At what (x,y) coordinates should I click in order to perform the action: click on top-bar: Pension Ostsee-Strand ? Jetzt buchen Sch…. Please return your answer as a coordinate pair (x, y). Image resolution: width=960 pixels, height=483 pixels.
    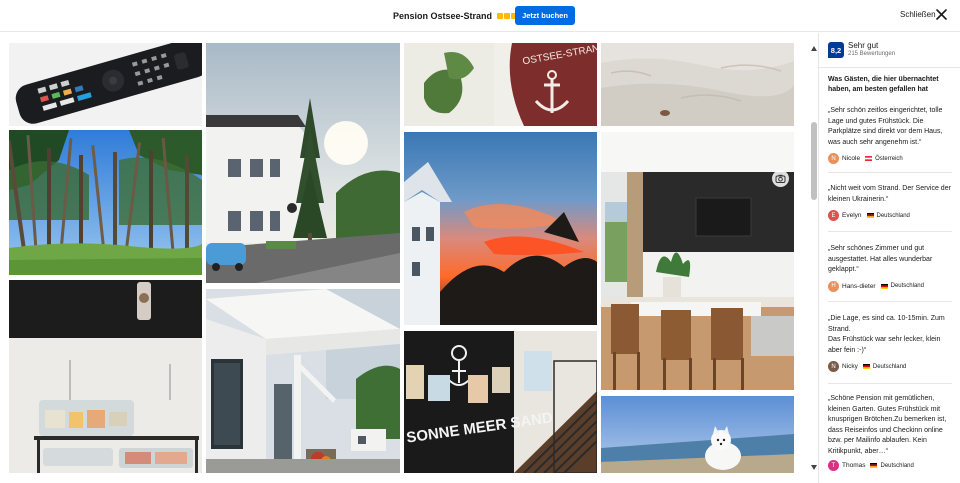
    Looking at the image, I should click on (480, 16).